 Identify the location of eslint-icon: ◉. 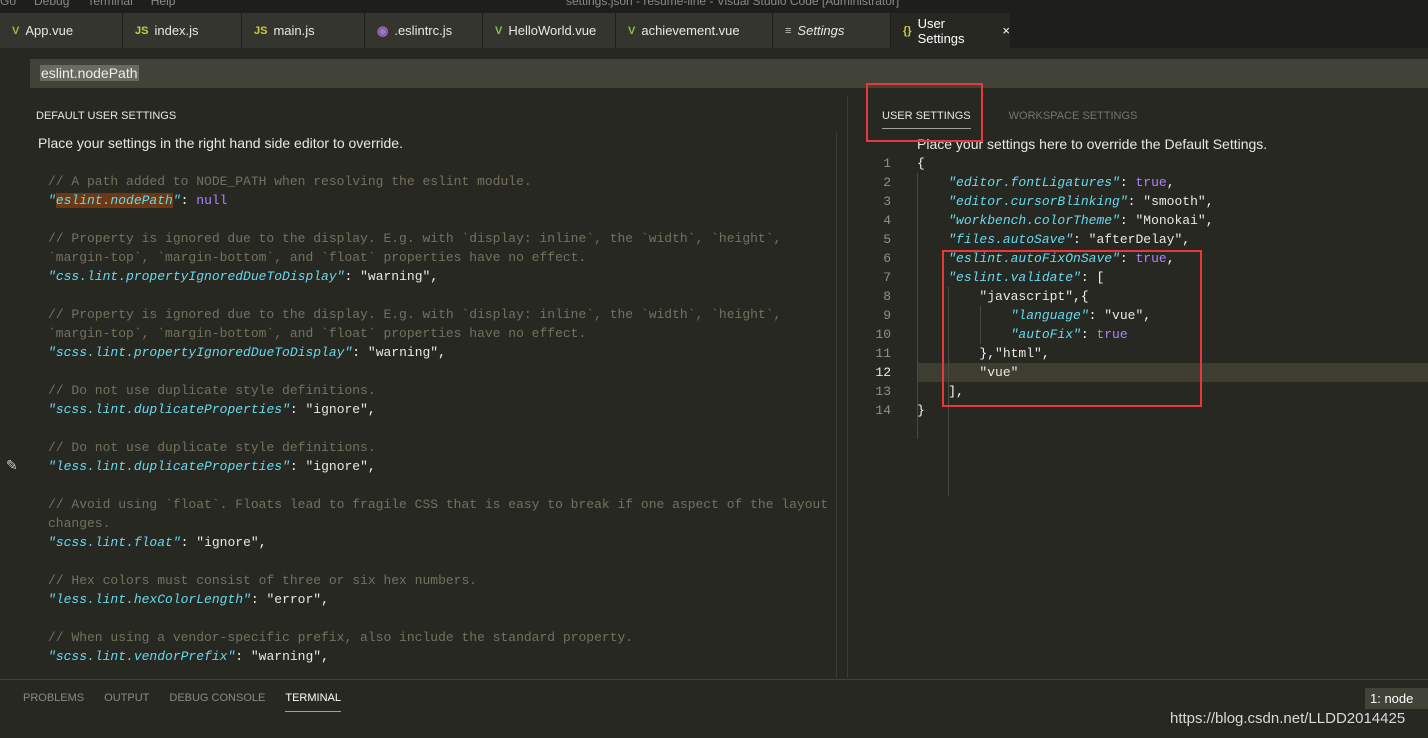
(383, 30).